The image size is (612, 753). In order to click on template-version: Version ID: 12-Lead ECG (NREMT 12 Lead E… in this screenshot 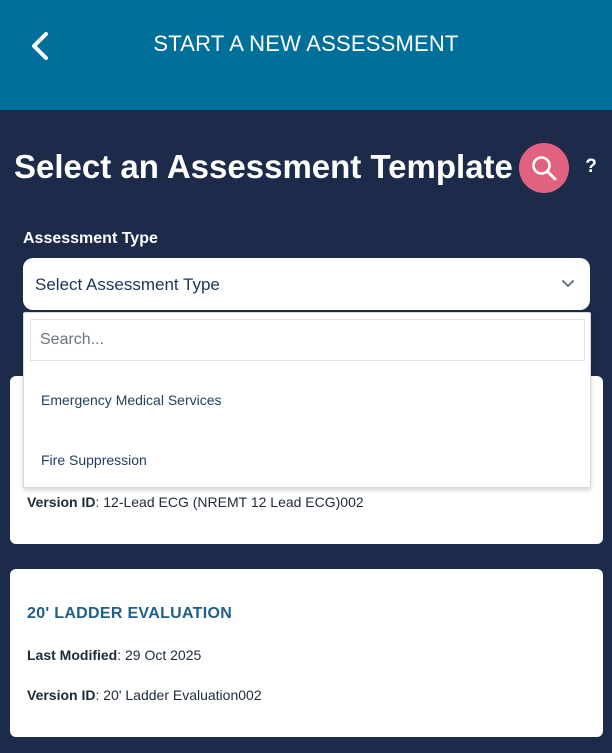, I will do `click(195, 502)`.